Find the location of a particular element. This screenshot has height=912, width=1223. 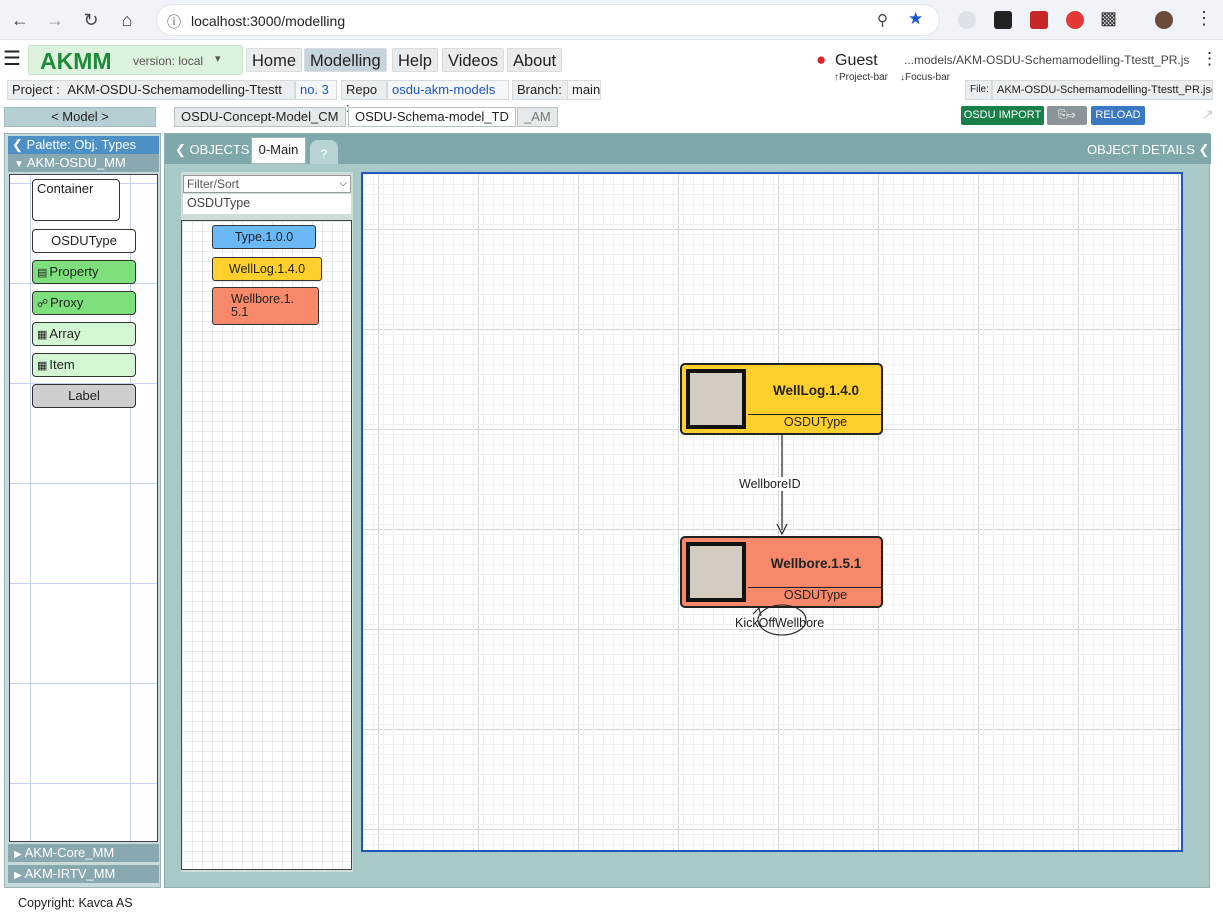

tab-am: _AM is located at coordinates (537, 117).